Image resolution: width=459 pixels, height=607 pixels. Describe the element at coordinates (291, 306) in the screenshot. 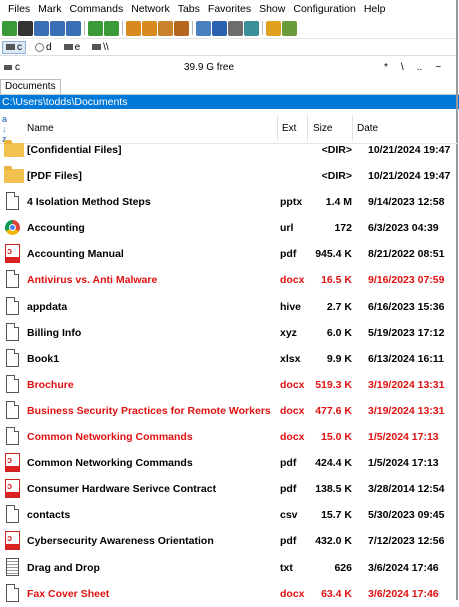

I see `file-ext: hive` at that location.